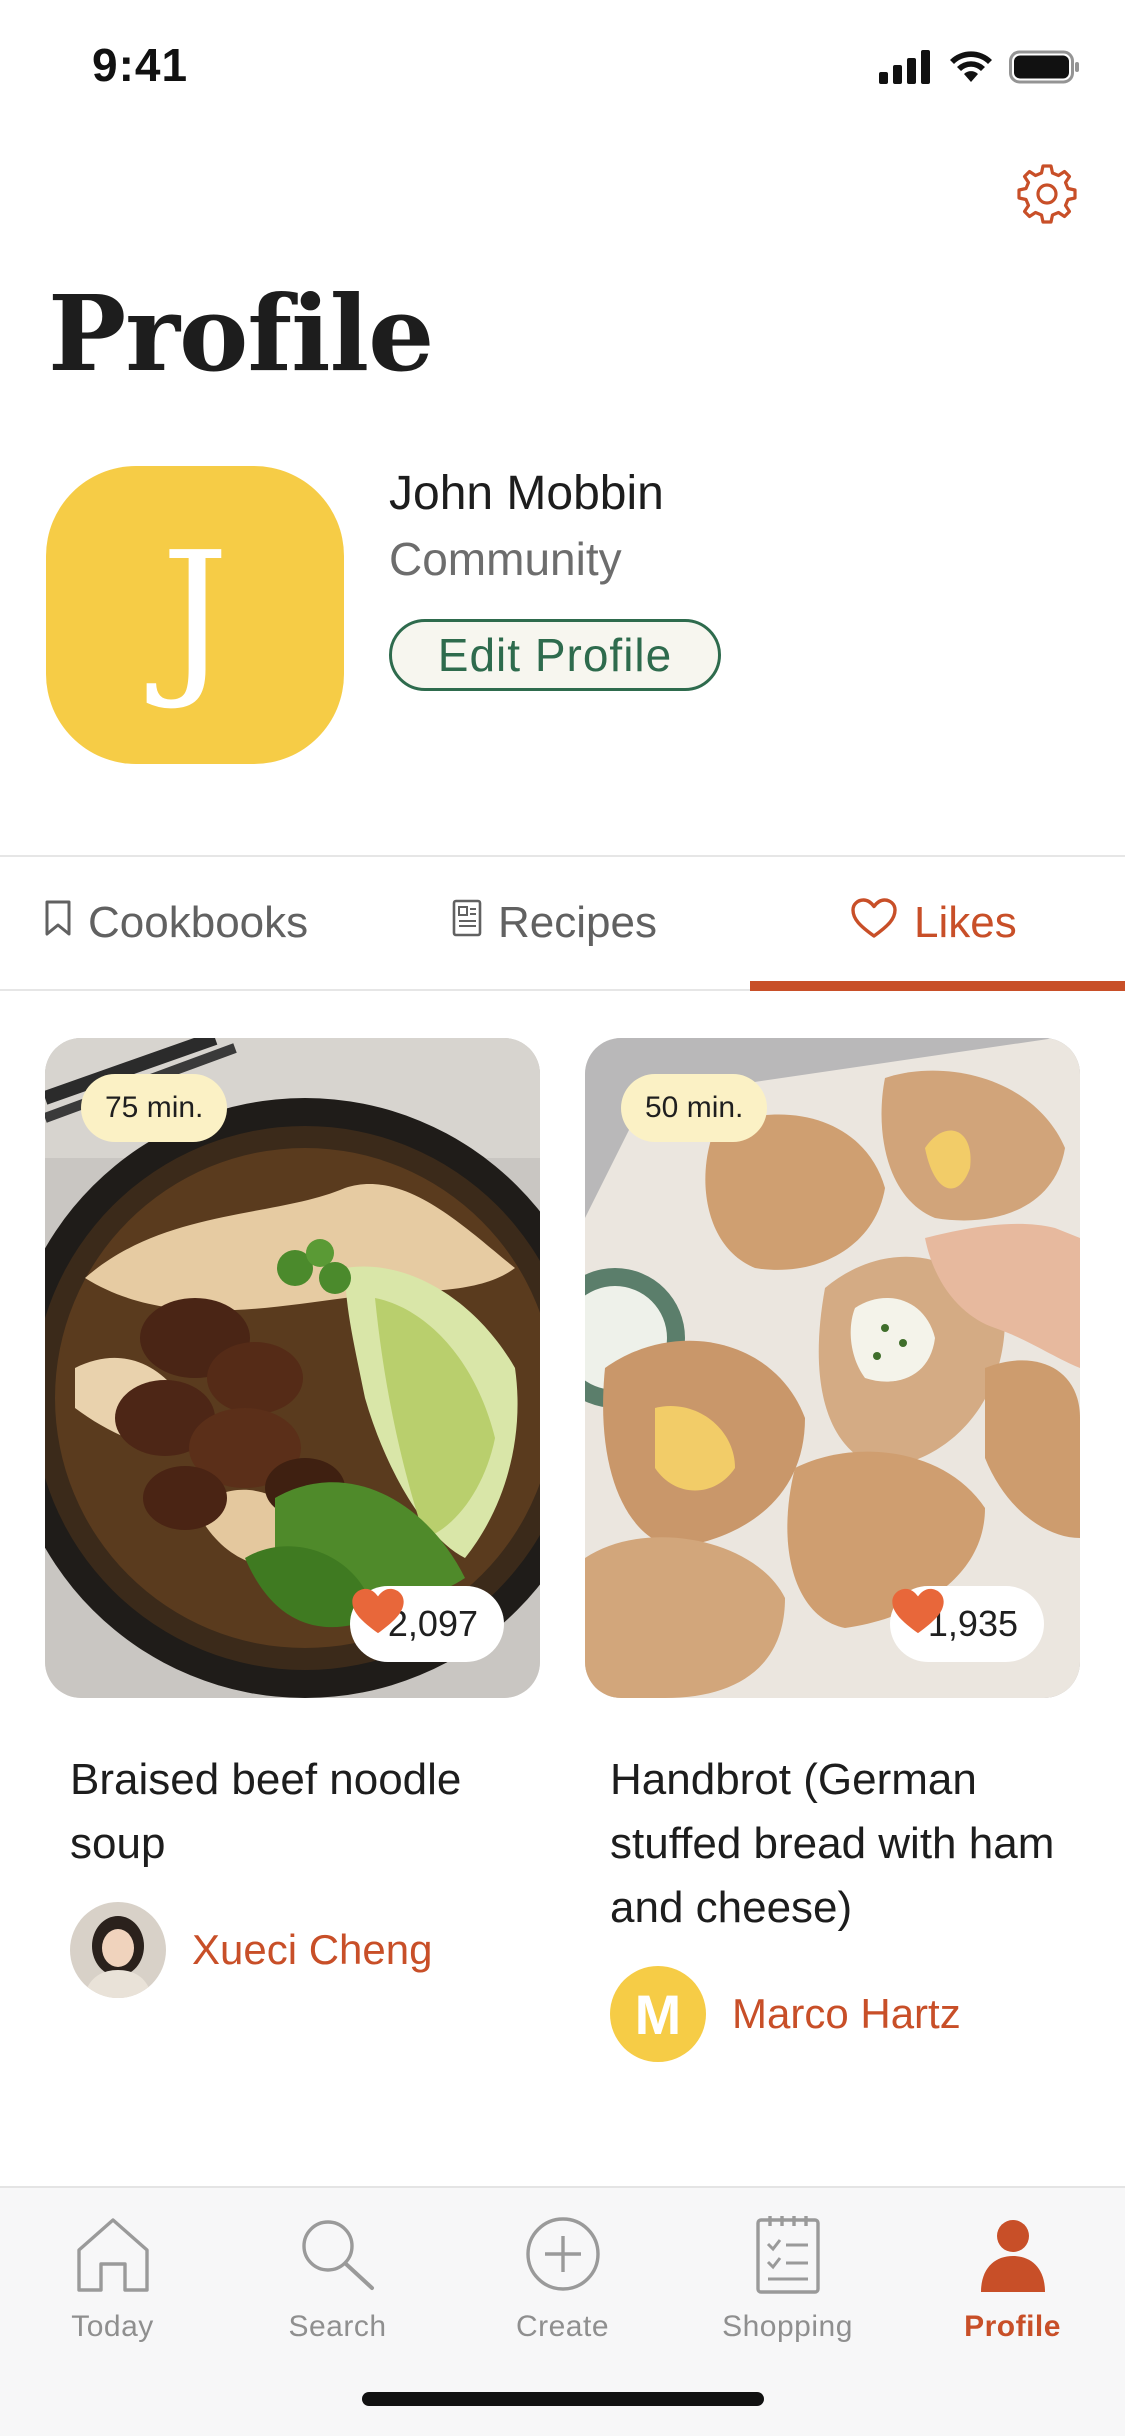  Describe the element at coordinates (312, 1949) in the screenshot. I see `author-name: Xueci Cheng` at that location.